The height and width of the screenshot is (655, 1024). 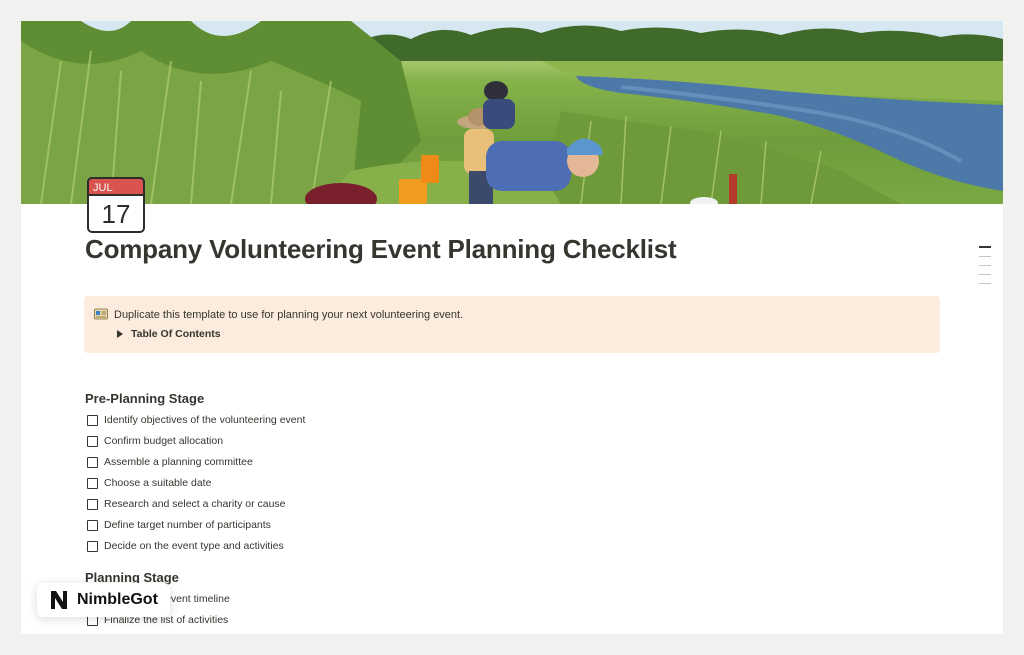 I want to click on page-outline-indicator, so click(x=985, y=269).